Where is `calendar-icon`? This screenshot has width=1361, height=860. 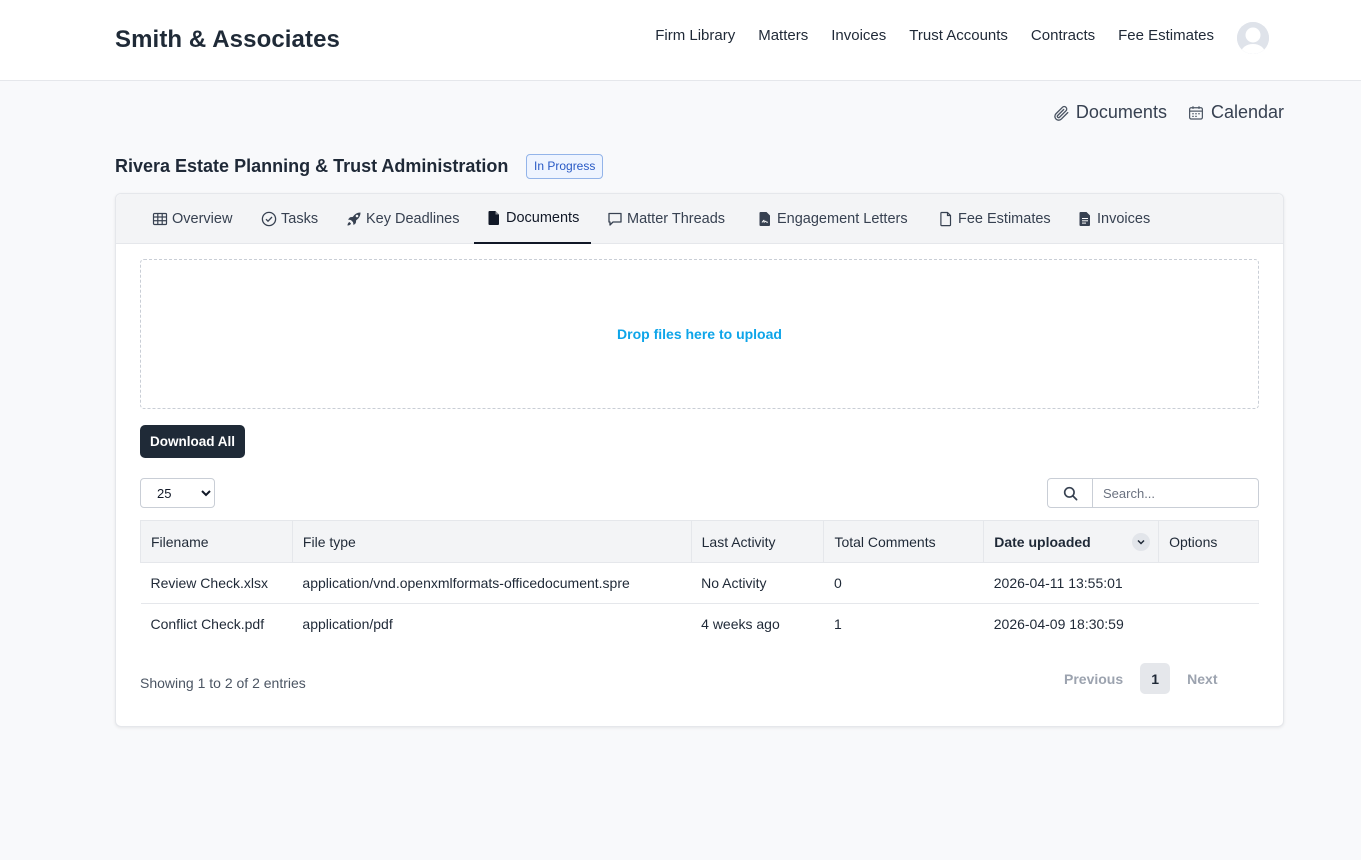 calendar-icon is located at coordinates (1195, 112).